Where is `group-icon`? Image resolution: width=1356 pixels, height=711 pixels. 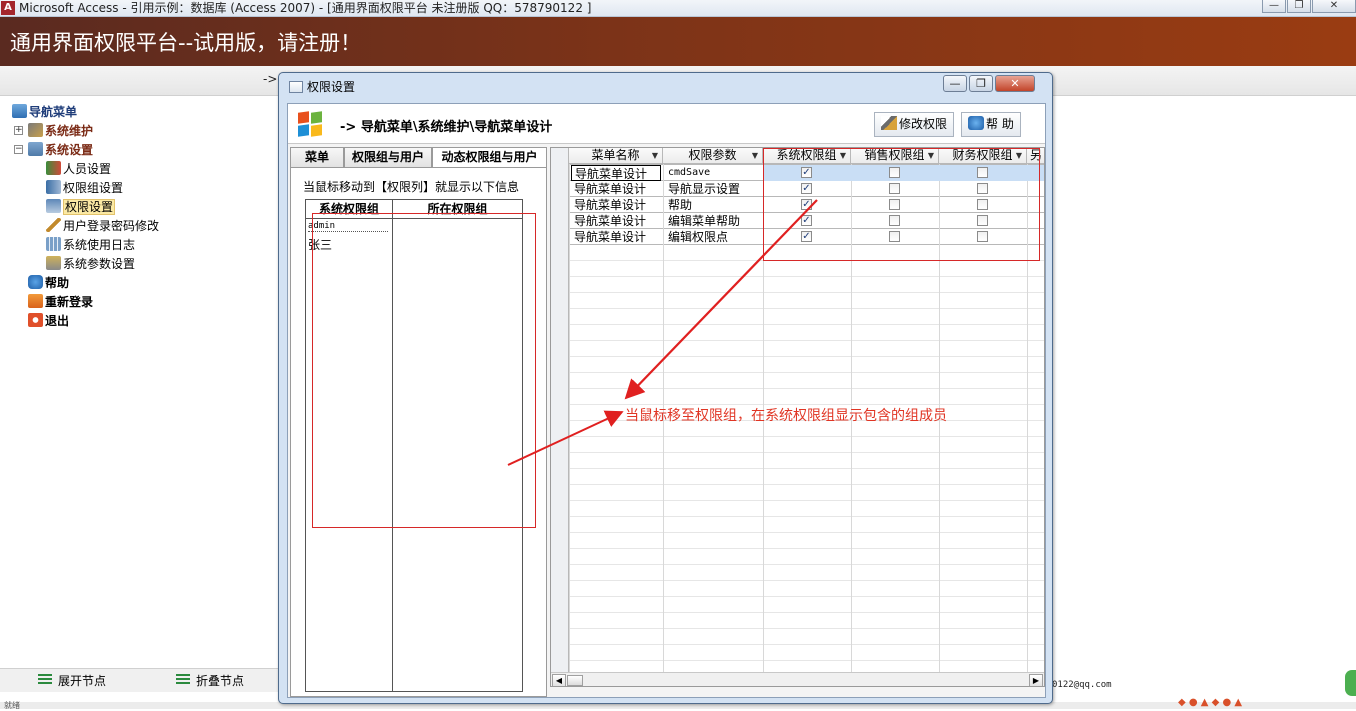
group-icon is located at coordinates (53, 187).